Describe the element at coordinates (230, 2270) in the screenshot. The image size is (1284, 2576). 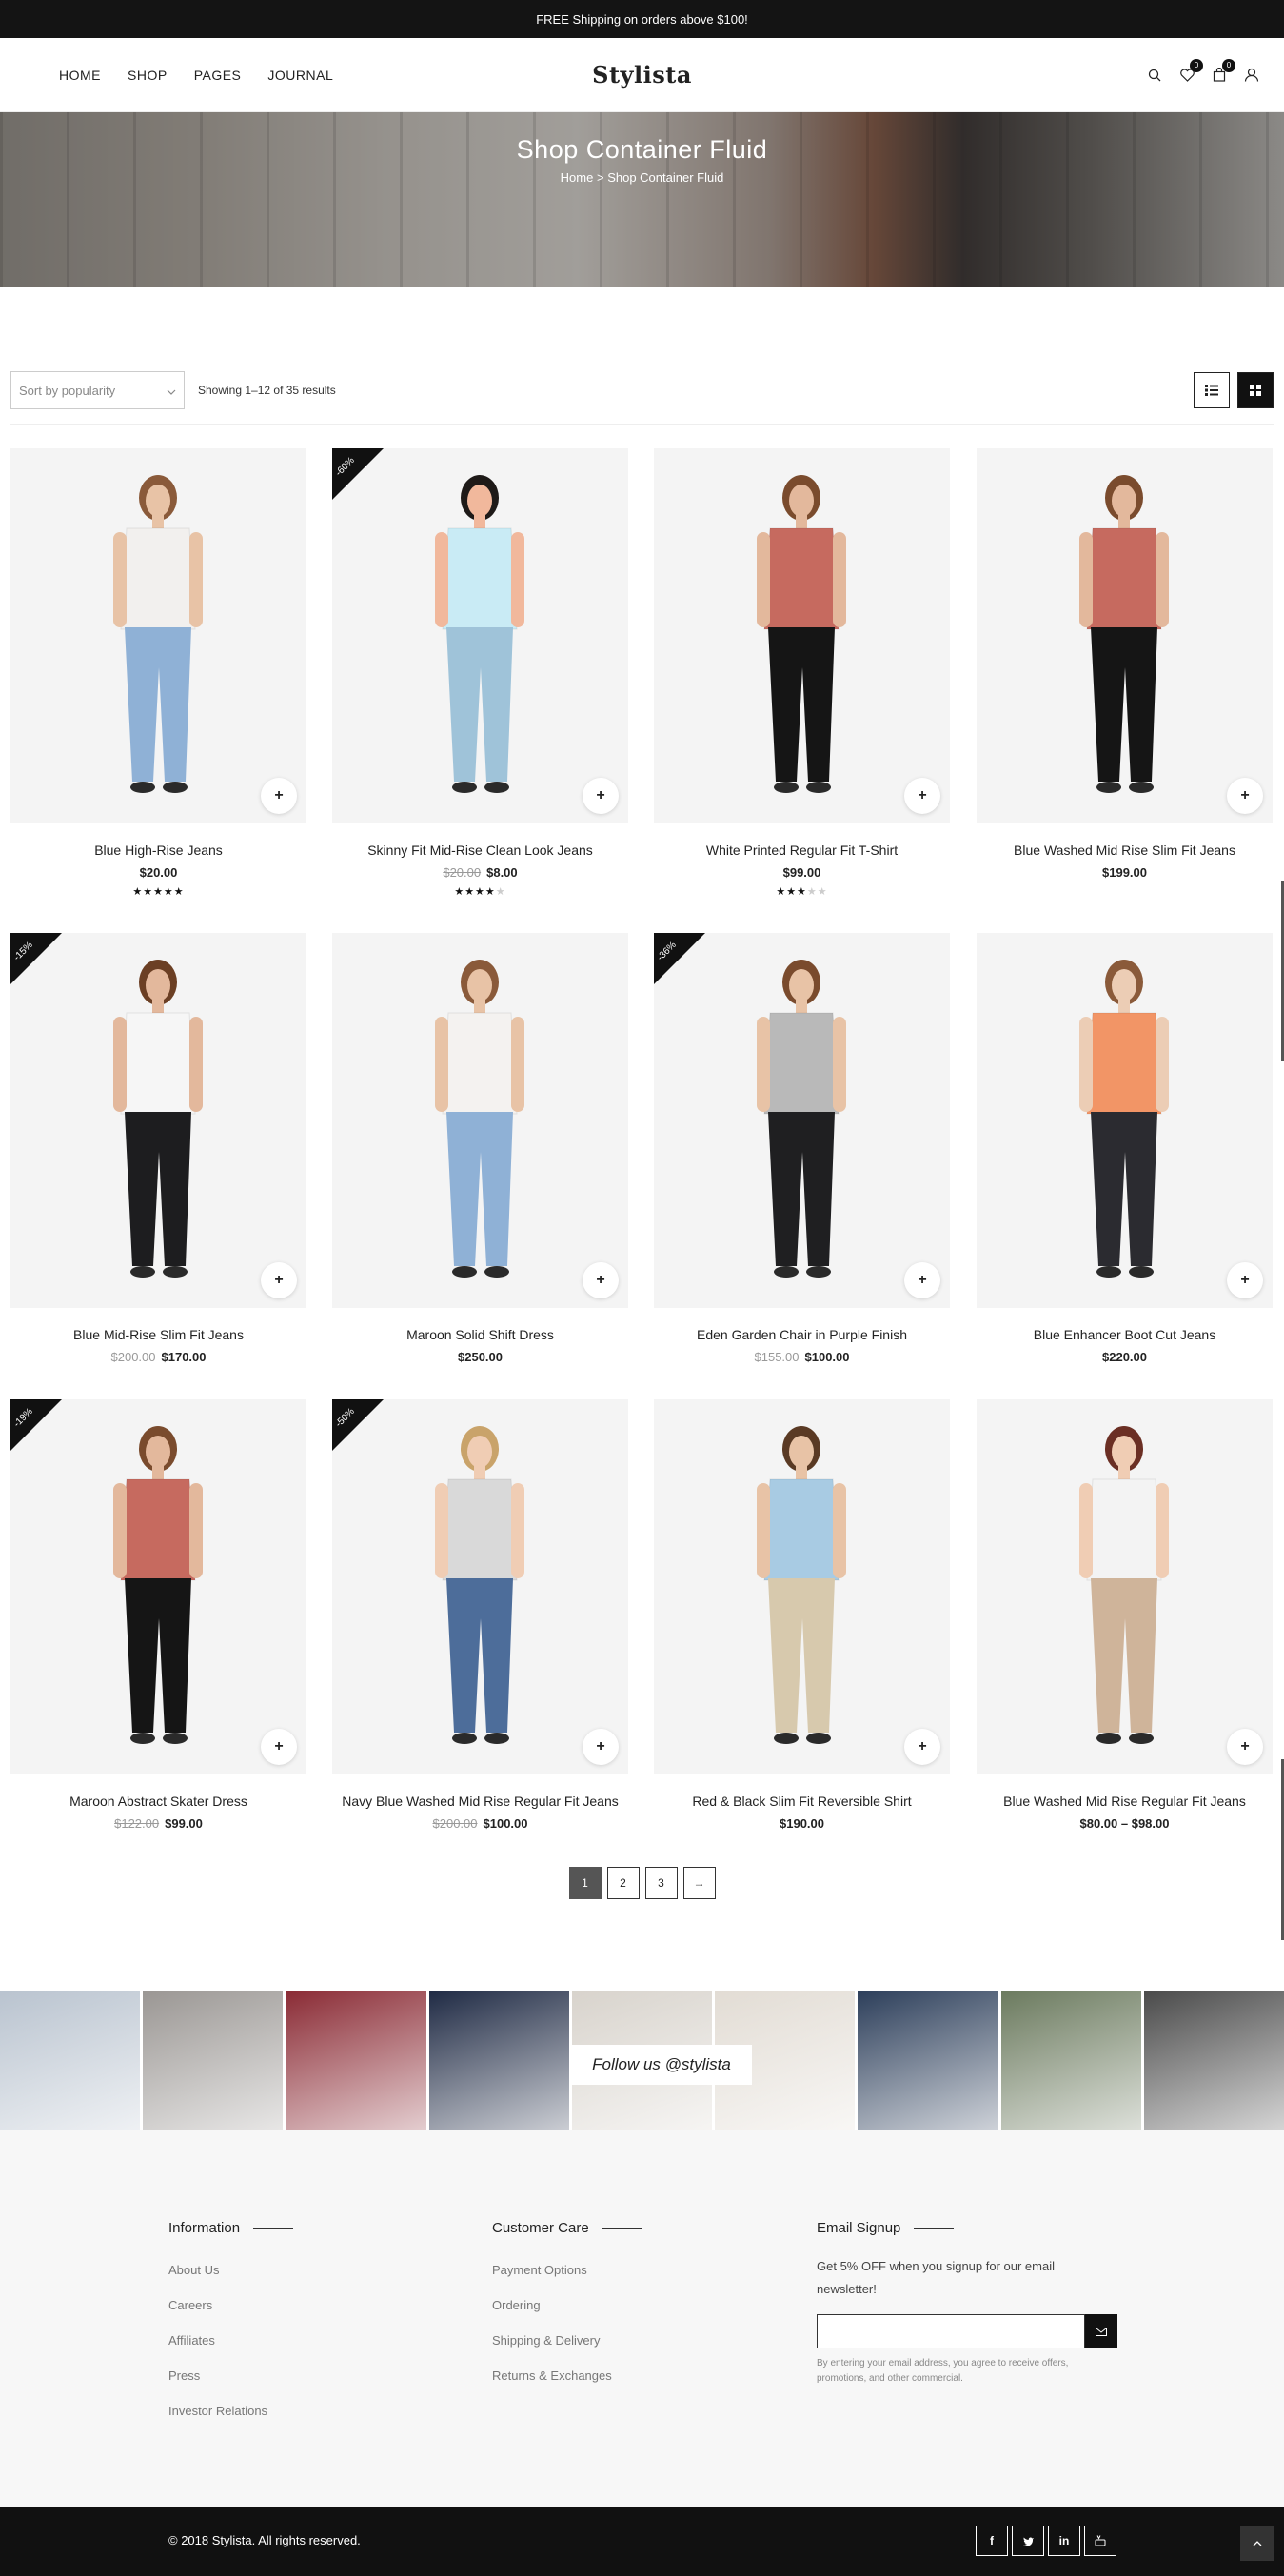
I see `footer-link-about: About Us` at that location.